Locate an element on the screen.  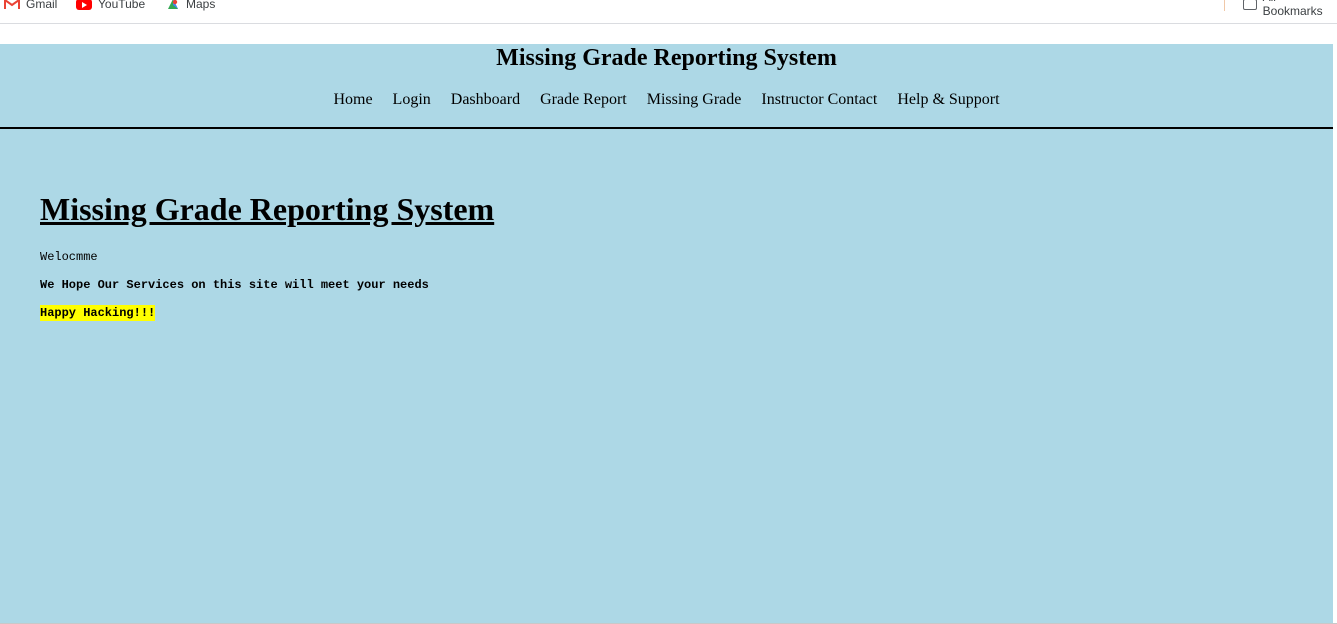
nav-help-support: Help & Support is located at coordinates (948, 99).